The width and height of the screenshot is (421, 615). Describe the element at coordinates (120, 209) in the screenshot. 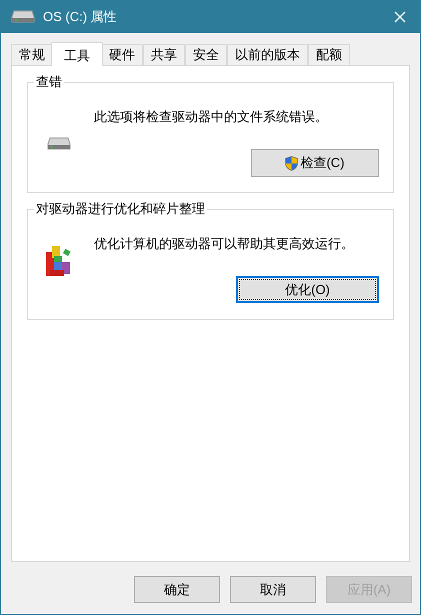

I see `group-title: 对驱动器进行优化和碎片整理` at that location.